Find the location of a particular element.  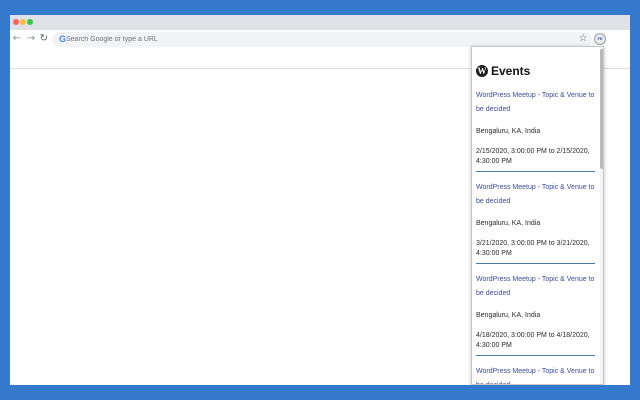

popup-scrollbar-thumb is located at coordinates (601, 109).